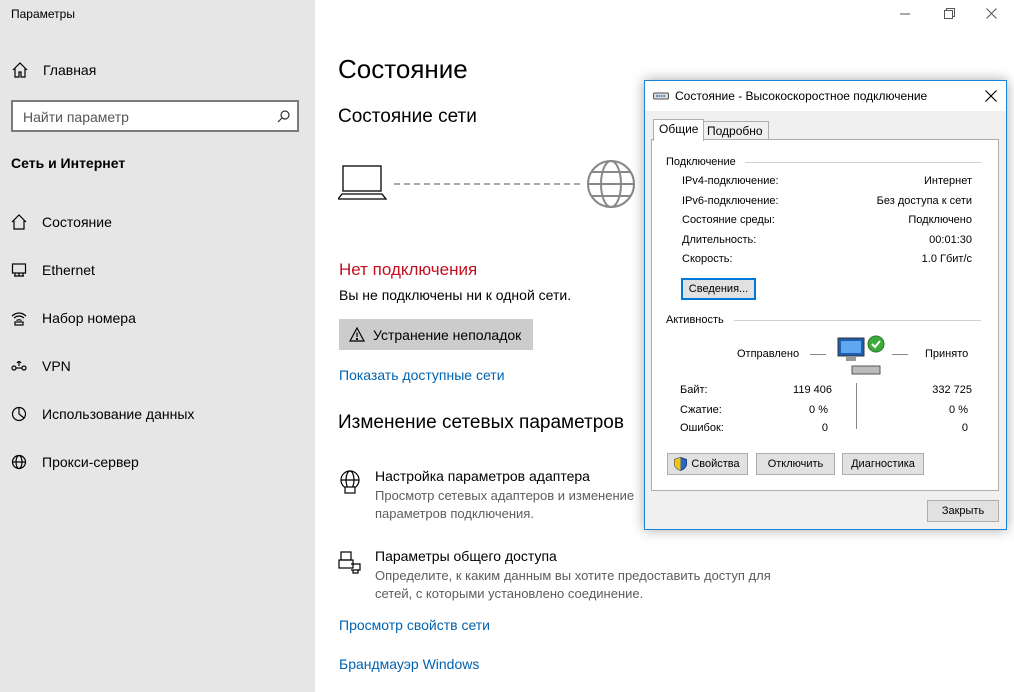  What do you see at coordinates (455, 295) in the screenshot?
I see `no-connection-text: Вы не подключены ни к одной сети.` at bounding box center [455, 295].